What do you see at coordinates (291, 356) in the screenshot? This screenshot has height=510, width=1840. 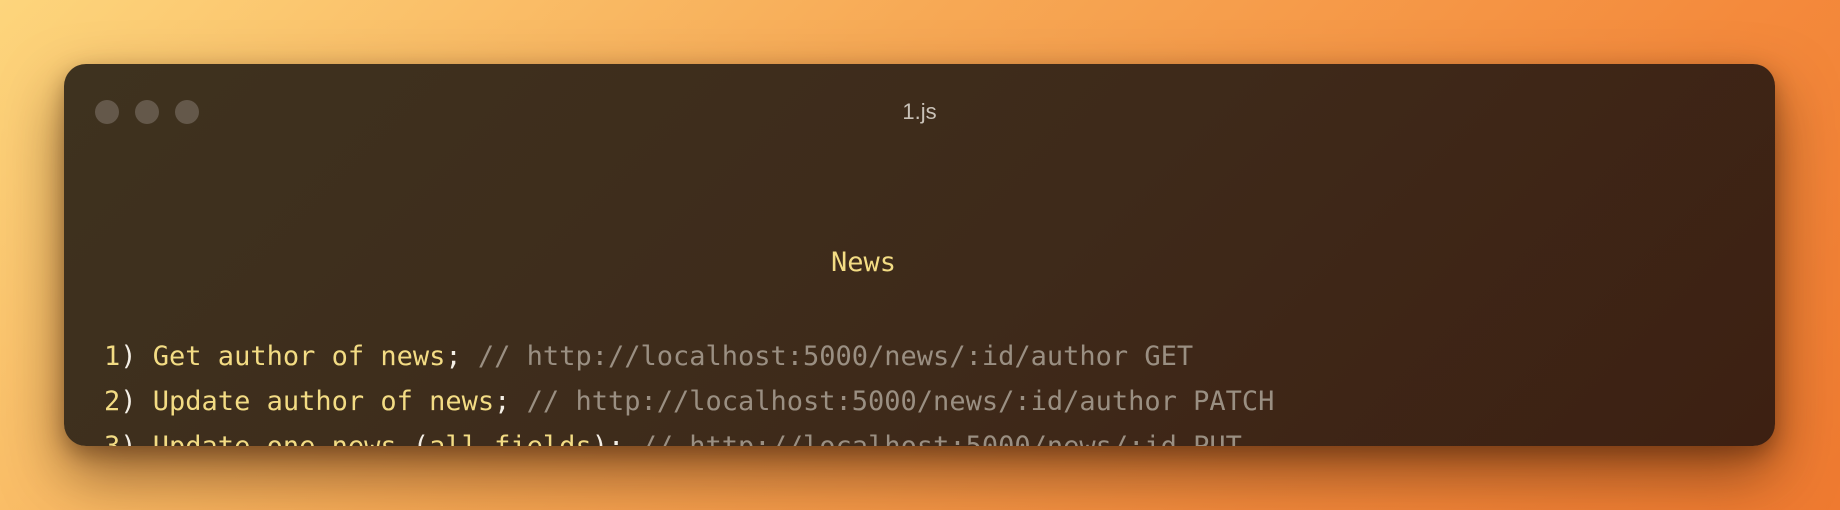 I see `line-text: Get author of news` at bounding box center [291, 356].